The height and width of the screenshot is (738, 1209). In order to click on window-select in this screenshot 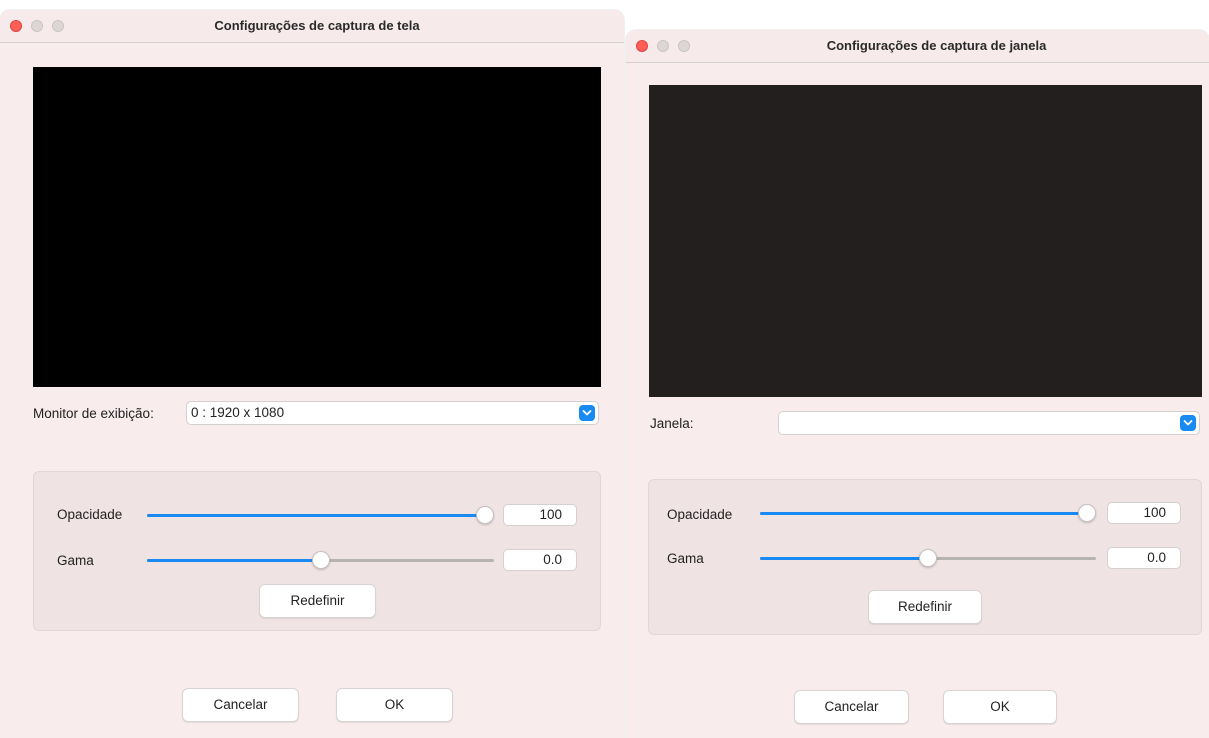, I will do `click(989, 423)`.